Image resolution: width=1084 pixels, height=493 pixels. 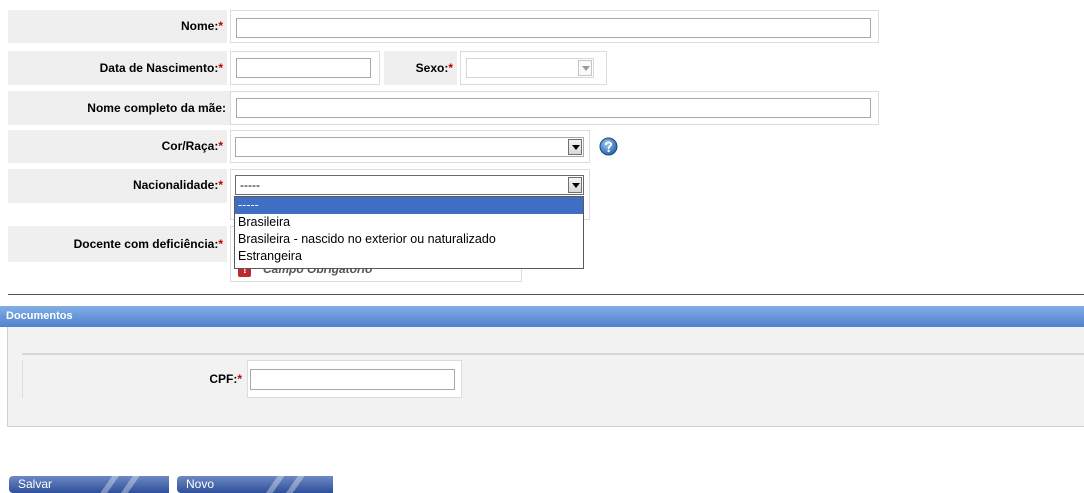 I want to click on sexo-select, so click(x=530, y=68).